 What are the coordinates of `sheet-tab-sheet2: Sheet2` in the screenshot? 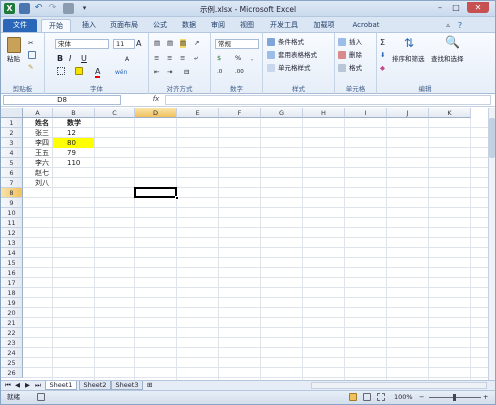 It's located at (95, 385).